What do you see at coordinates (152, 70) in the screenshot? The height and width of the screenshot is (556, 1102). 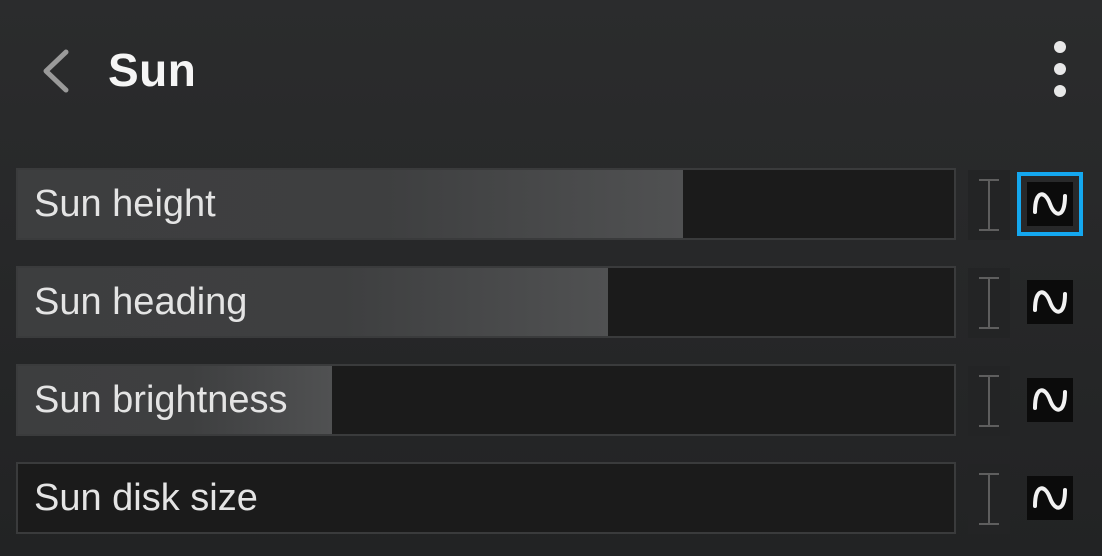 I see `page-title: Sun` at bounding box center [152, 70].